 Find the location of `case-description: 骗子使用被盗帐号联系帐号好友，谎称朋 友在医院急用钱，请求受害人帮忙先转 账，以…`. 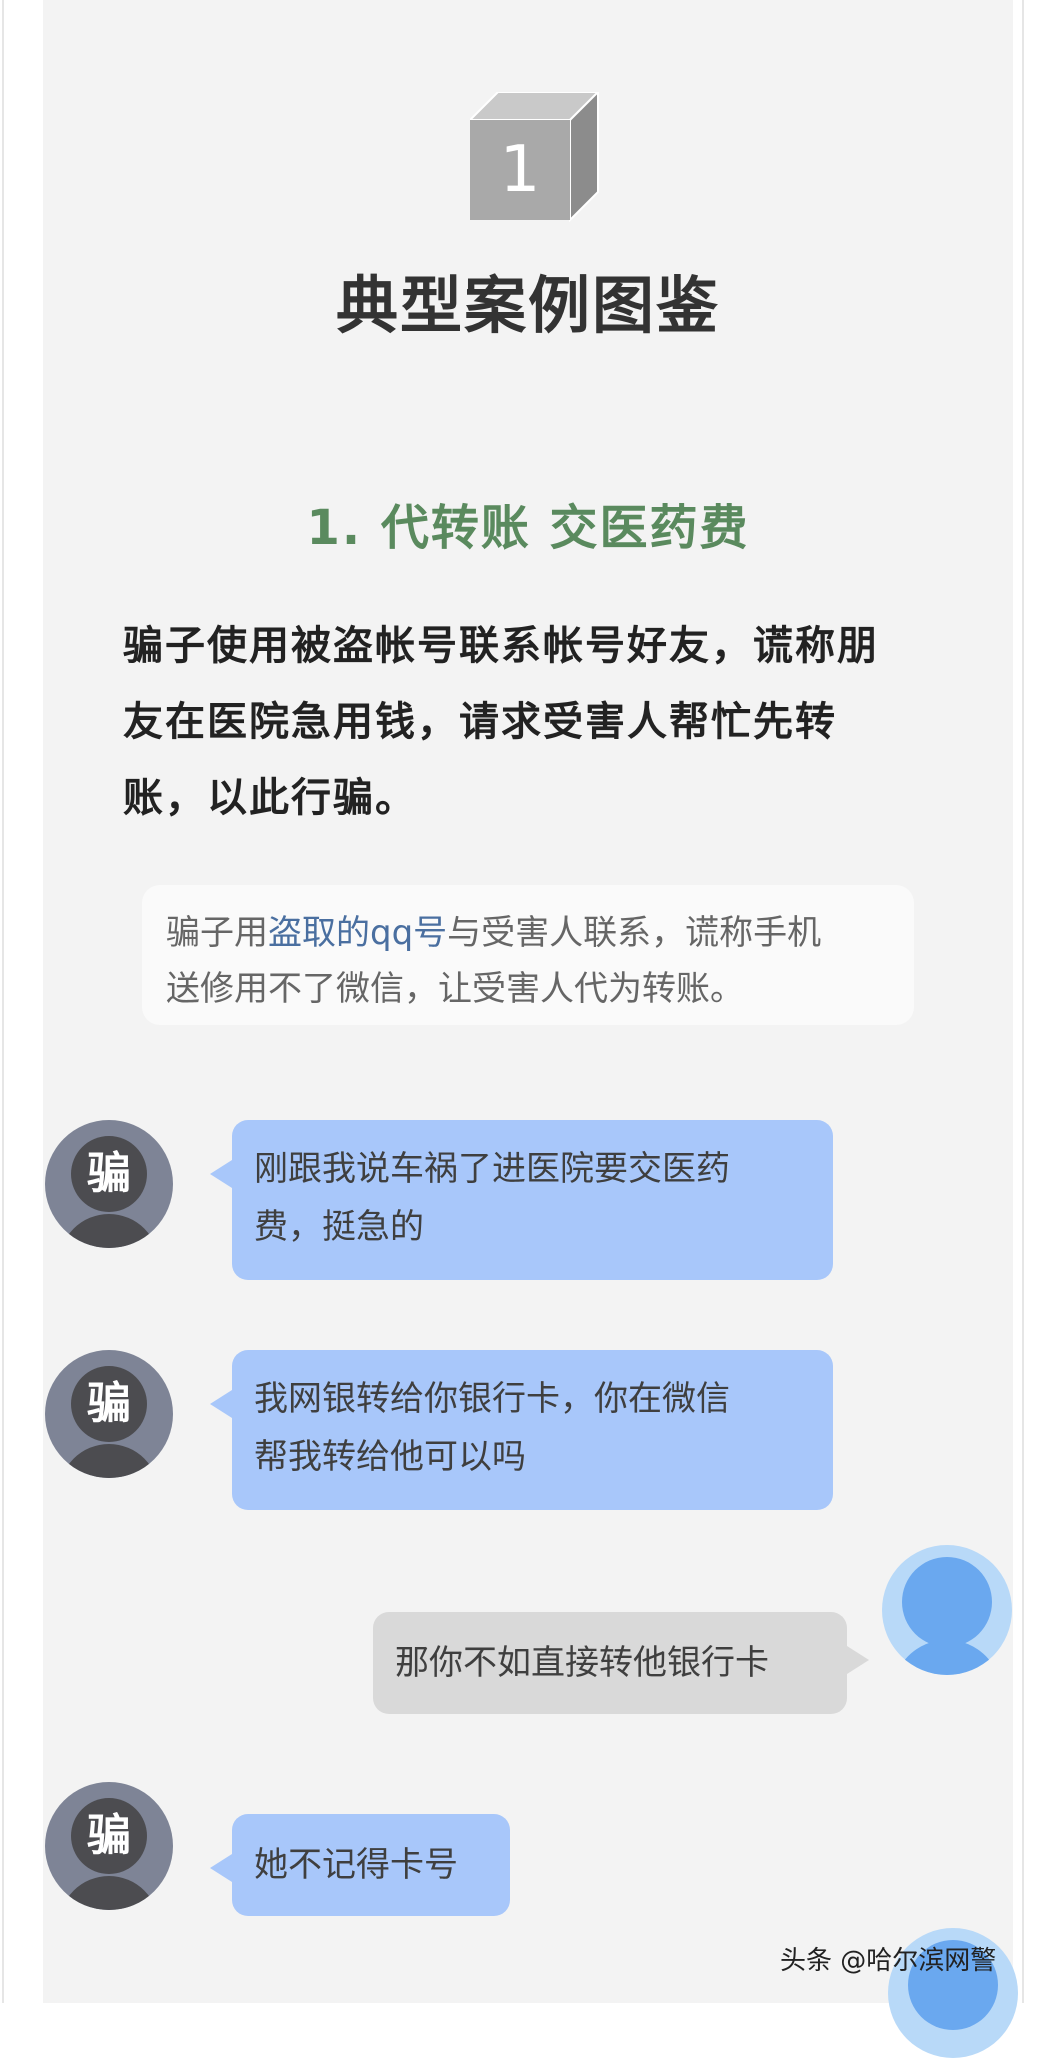

case-description: 骗子使用被盗帐号联系帐号好友，谎称朋 友在医院急用钱，请求受害人帮忙先转 账，以… is located at coordinates (533, 722).